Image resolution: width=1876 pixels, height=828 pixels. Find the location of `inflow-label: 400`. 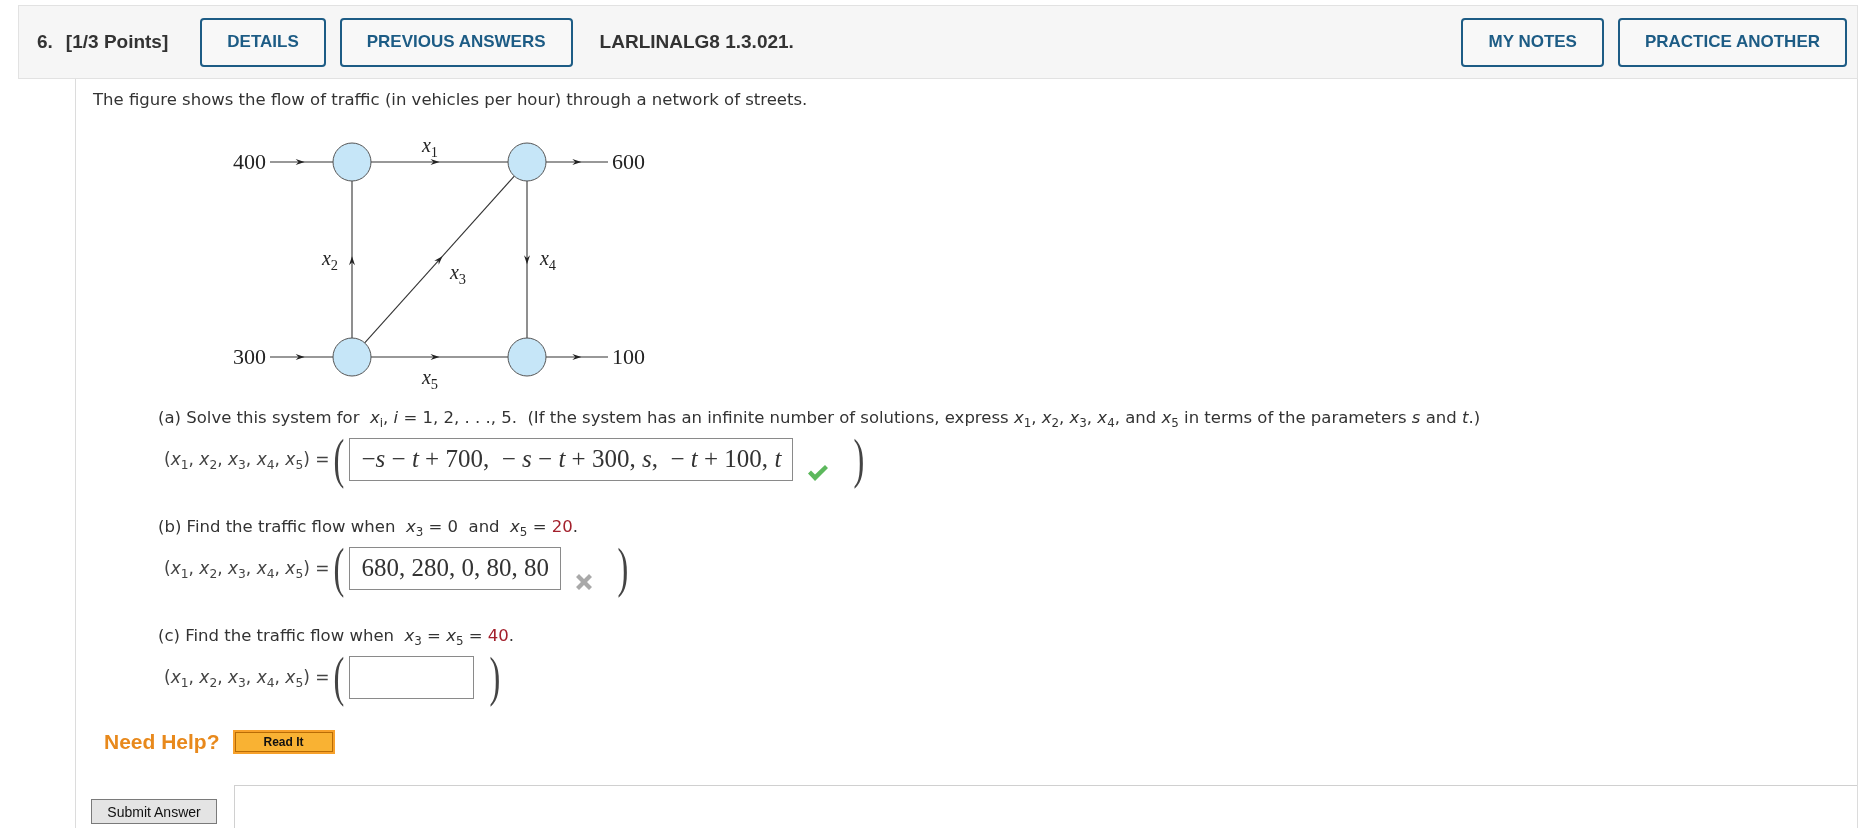

inflow-label: 400 is located at coordinates (249, 162).